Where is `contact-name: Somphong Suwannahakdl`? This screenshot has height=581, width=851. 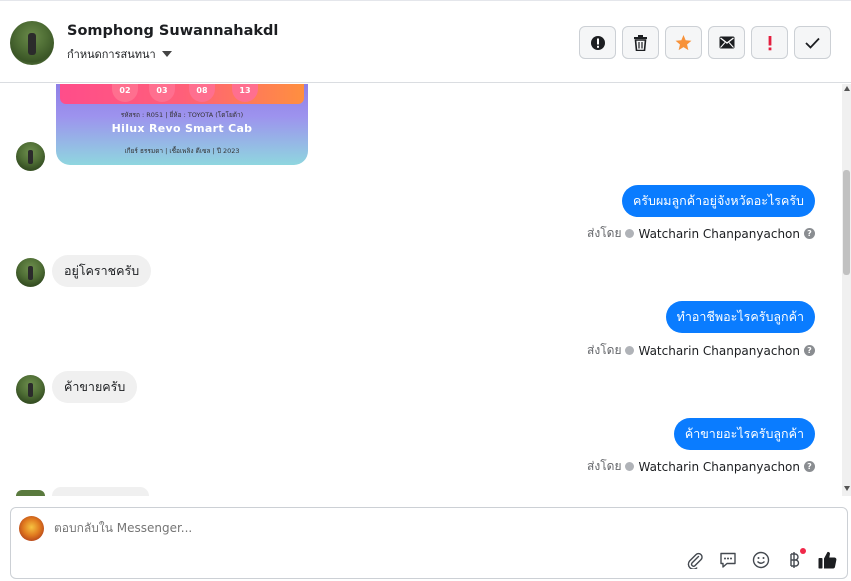
contact-name: Somphong Suwannahakdl is located at coordinates (172, 31).